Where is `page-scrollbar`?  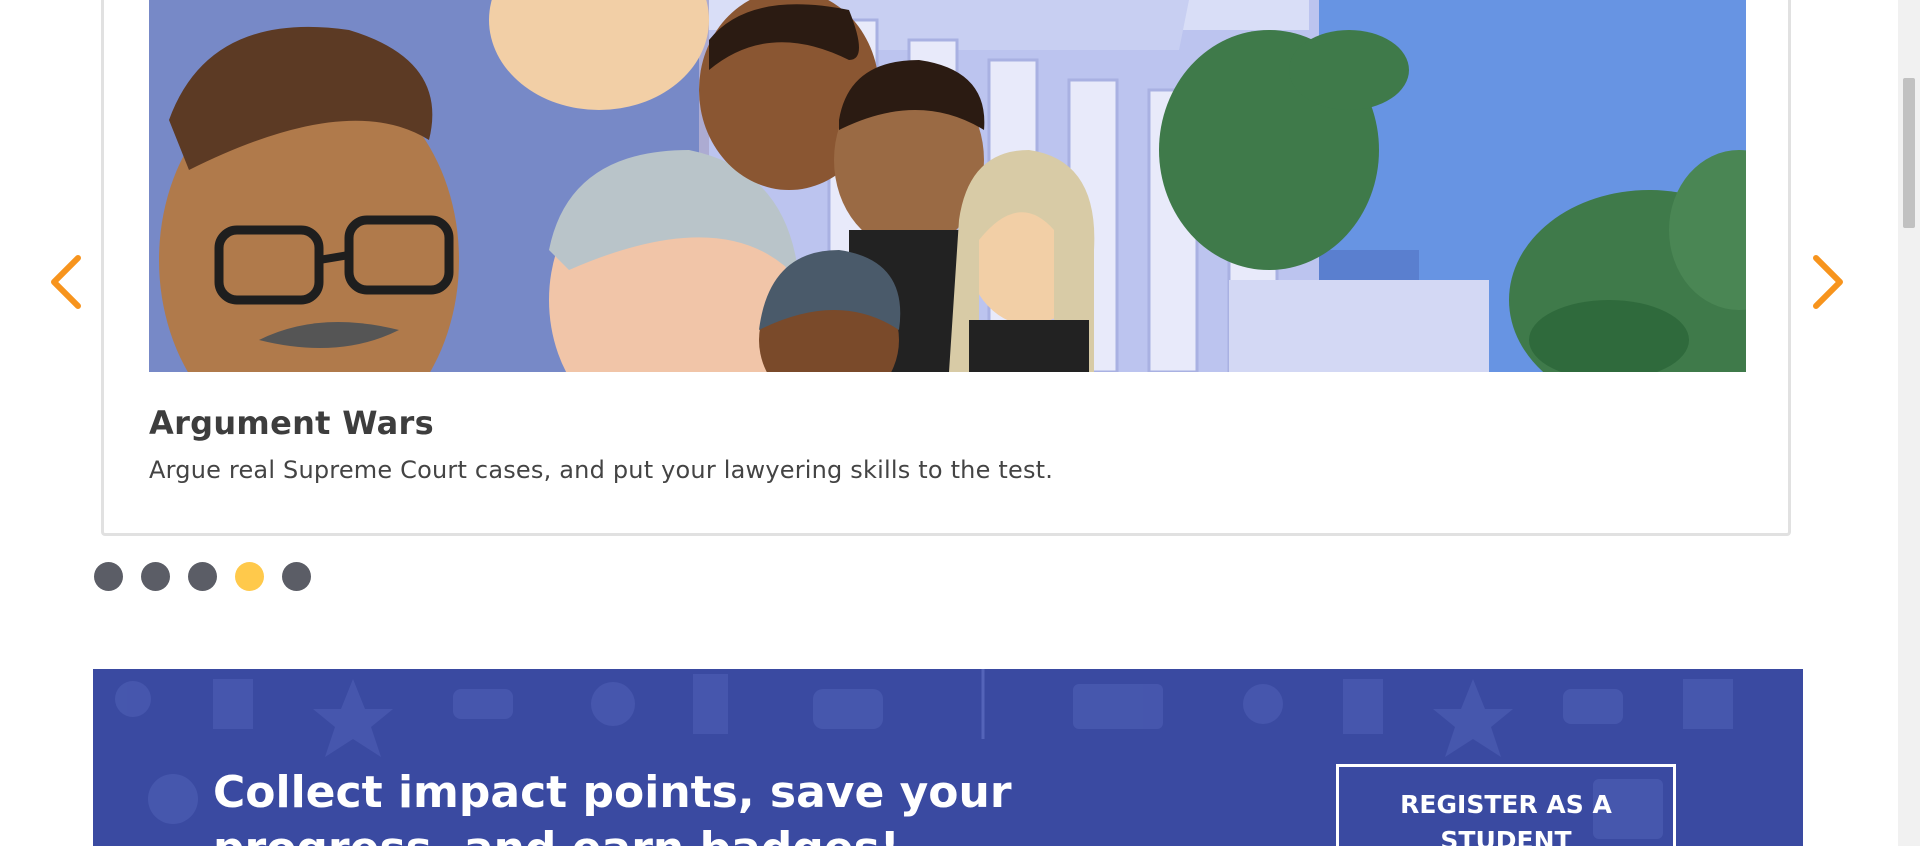 page-scrollbar is located at coordinates (1909, 423).